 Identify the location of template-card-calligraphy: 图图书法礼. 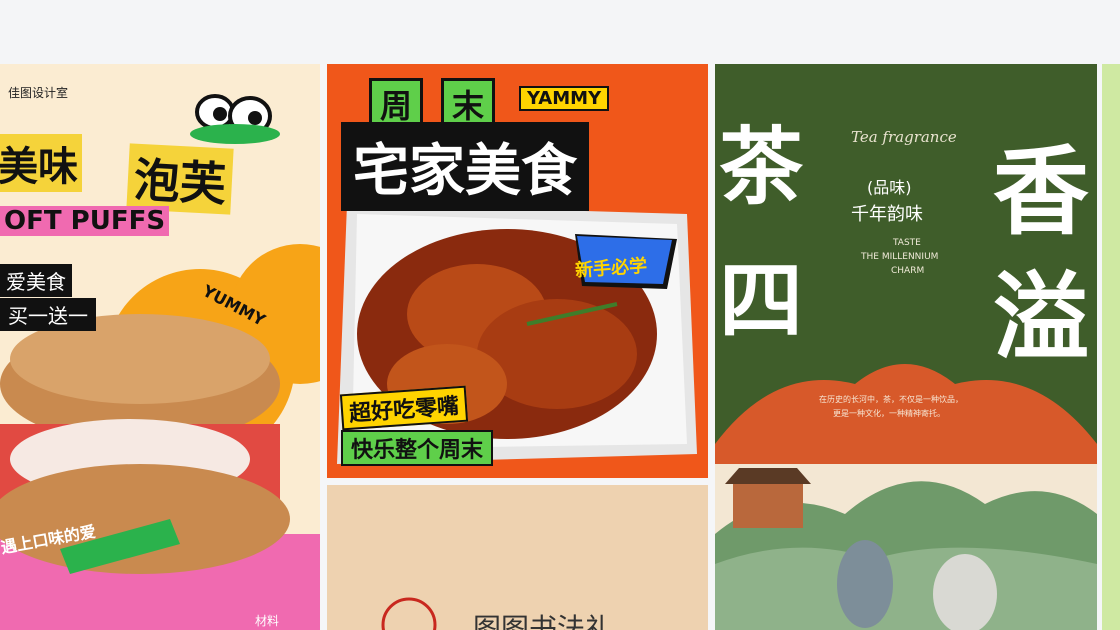
(517, 557).